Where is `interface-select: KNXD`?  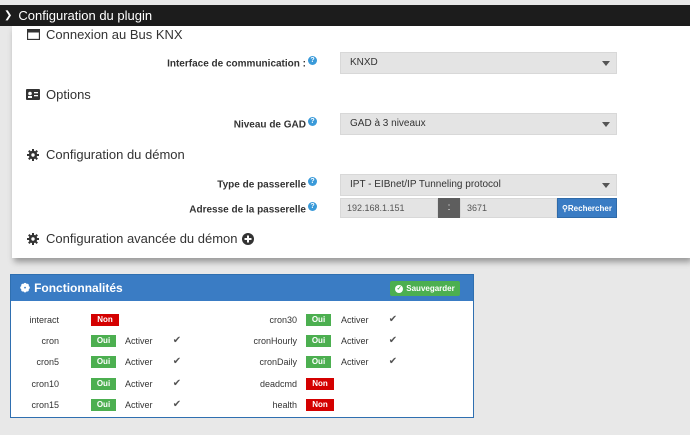
interface-select: KNXD is located at coordinates (478, 63).